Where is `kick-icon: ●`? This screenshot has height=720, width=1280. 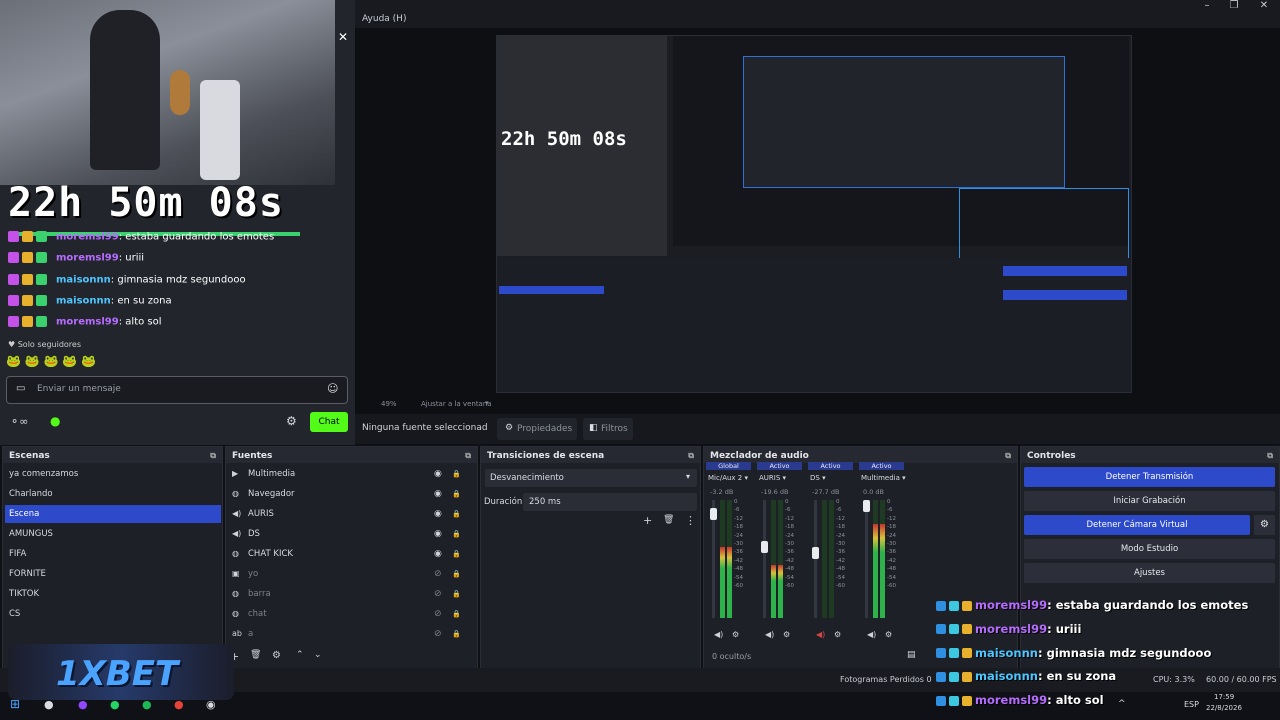 kick-icon: ● is located at coordinates (55, 421).